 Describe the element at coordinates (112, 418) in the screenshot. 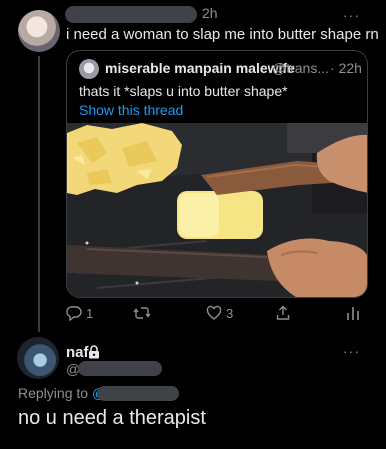

I see `reply-text: no u need a therapist` at that location.